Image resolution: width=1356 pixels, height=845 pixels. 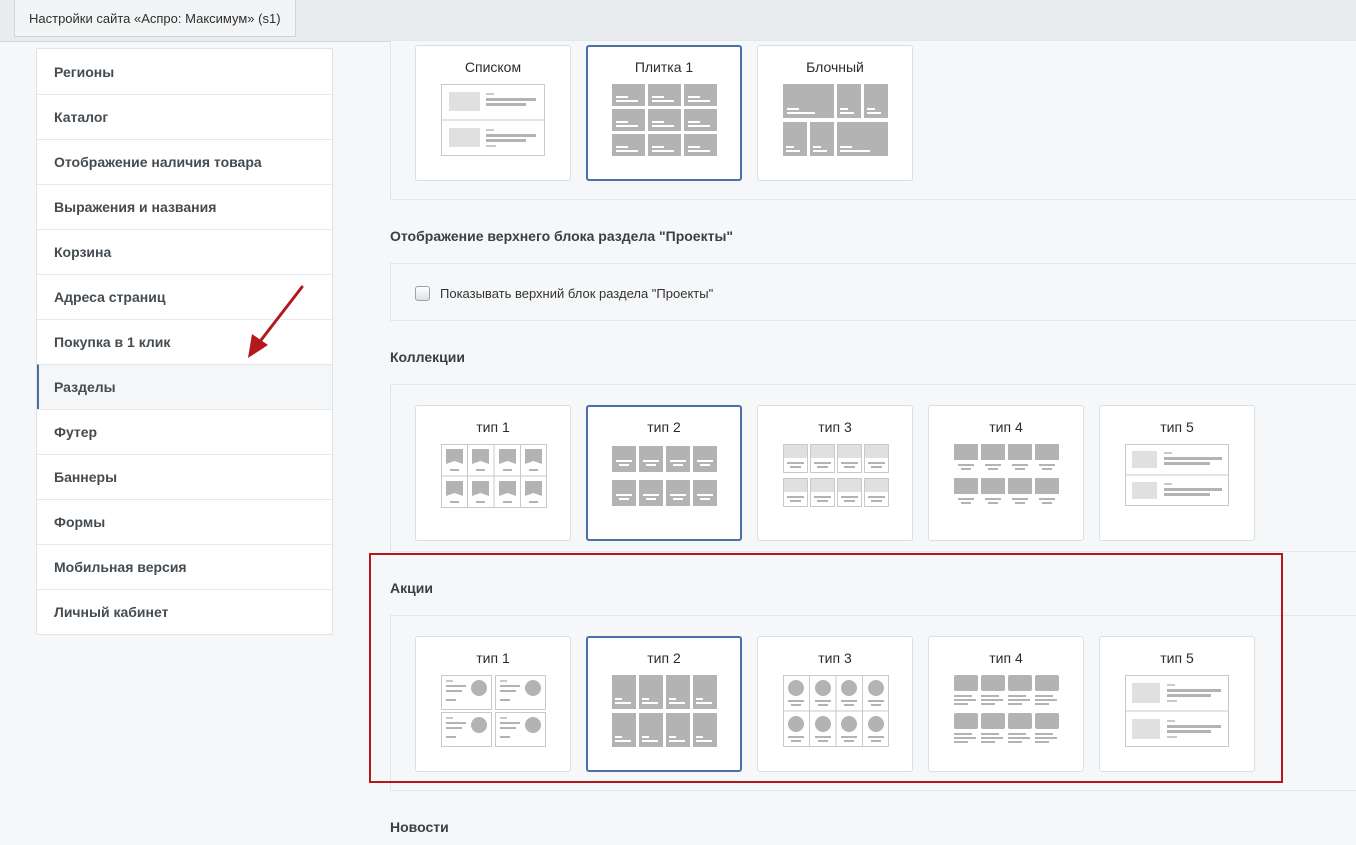 What do you see at coordinates (493, 120) in the screenshot?
I see `list-layout-icon` at bounding box center [493, 120].